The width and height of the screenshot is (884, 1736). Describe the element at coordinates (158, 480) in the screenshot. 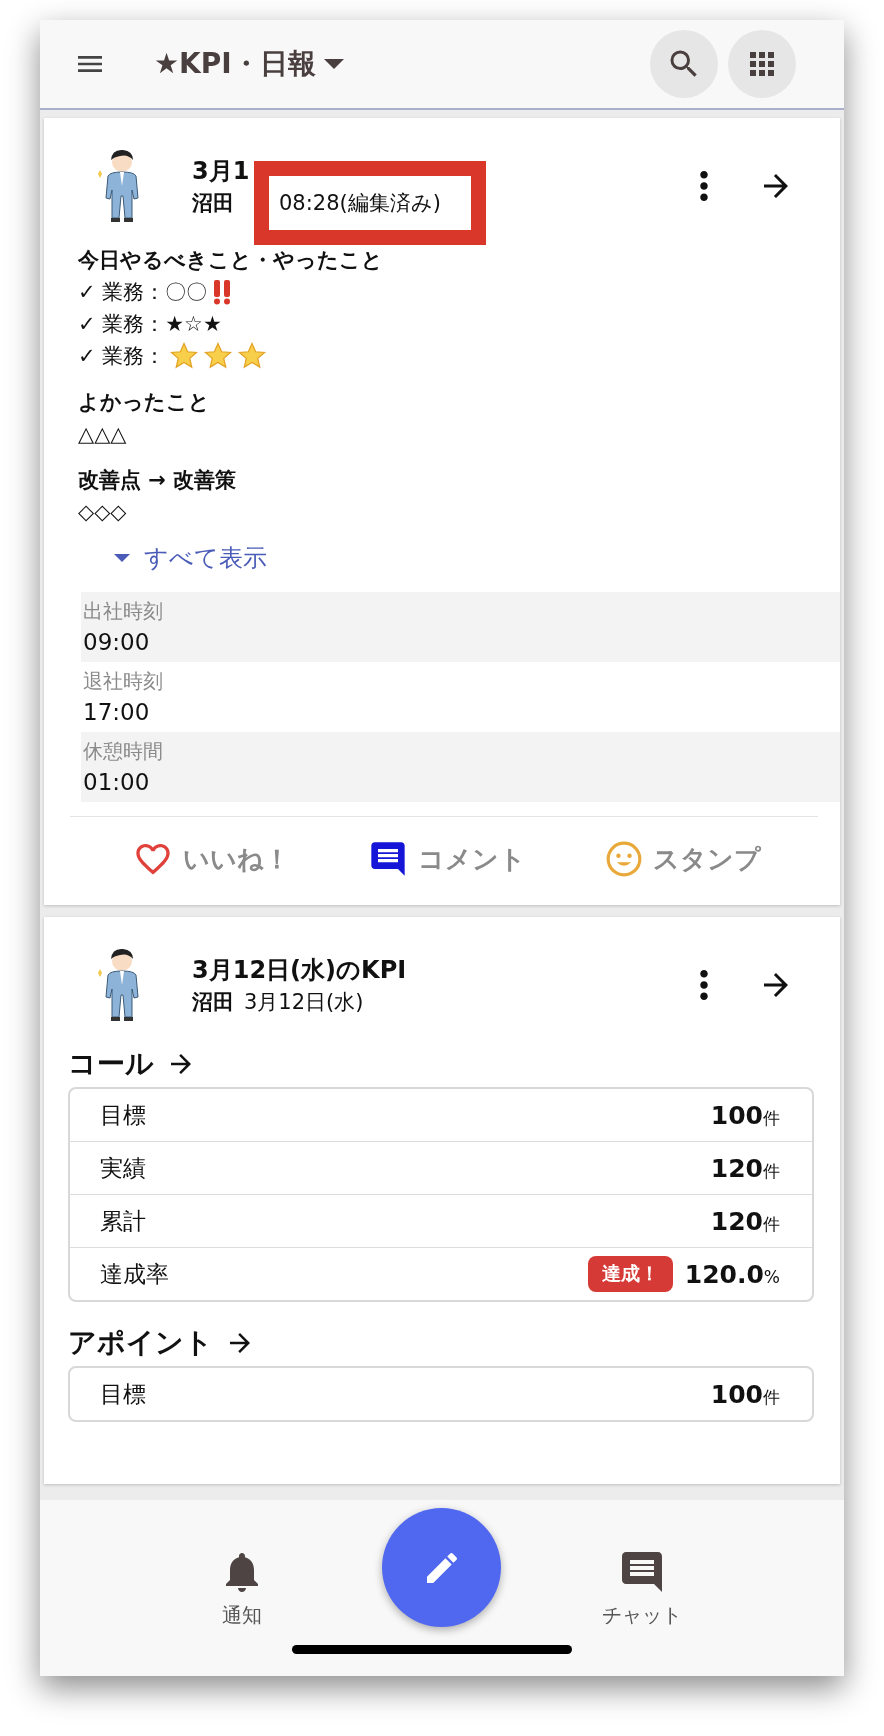

I see `section-heading: 改善点 → 改善策` at that location.